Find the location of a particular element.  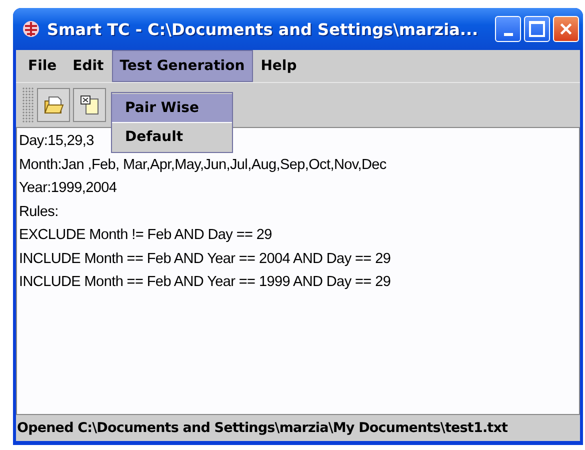

text-line: Year:1999,2004 is located at coordinates (68, 188).